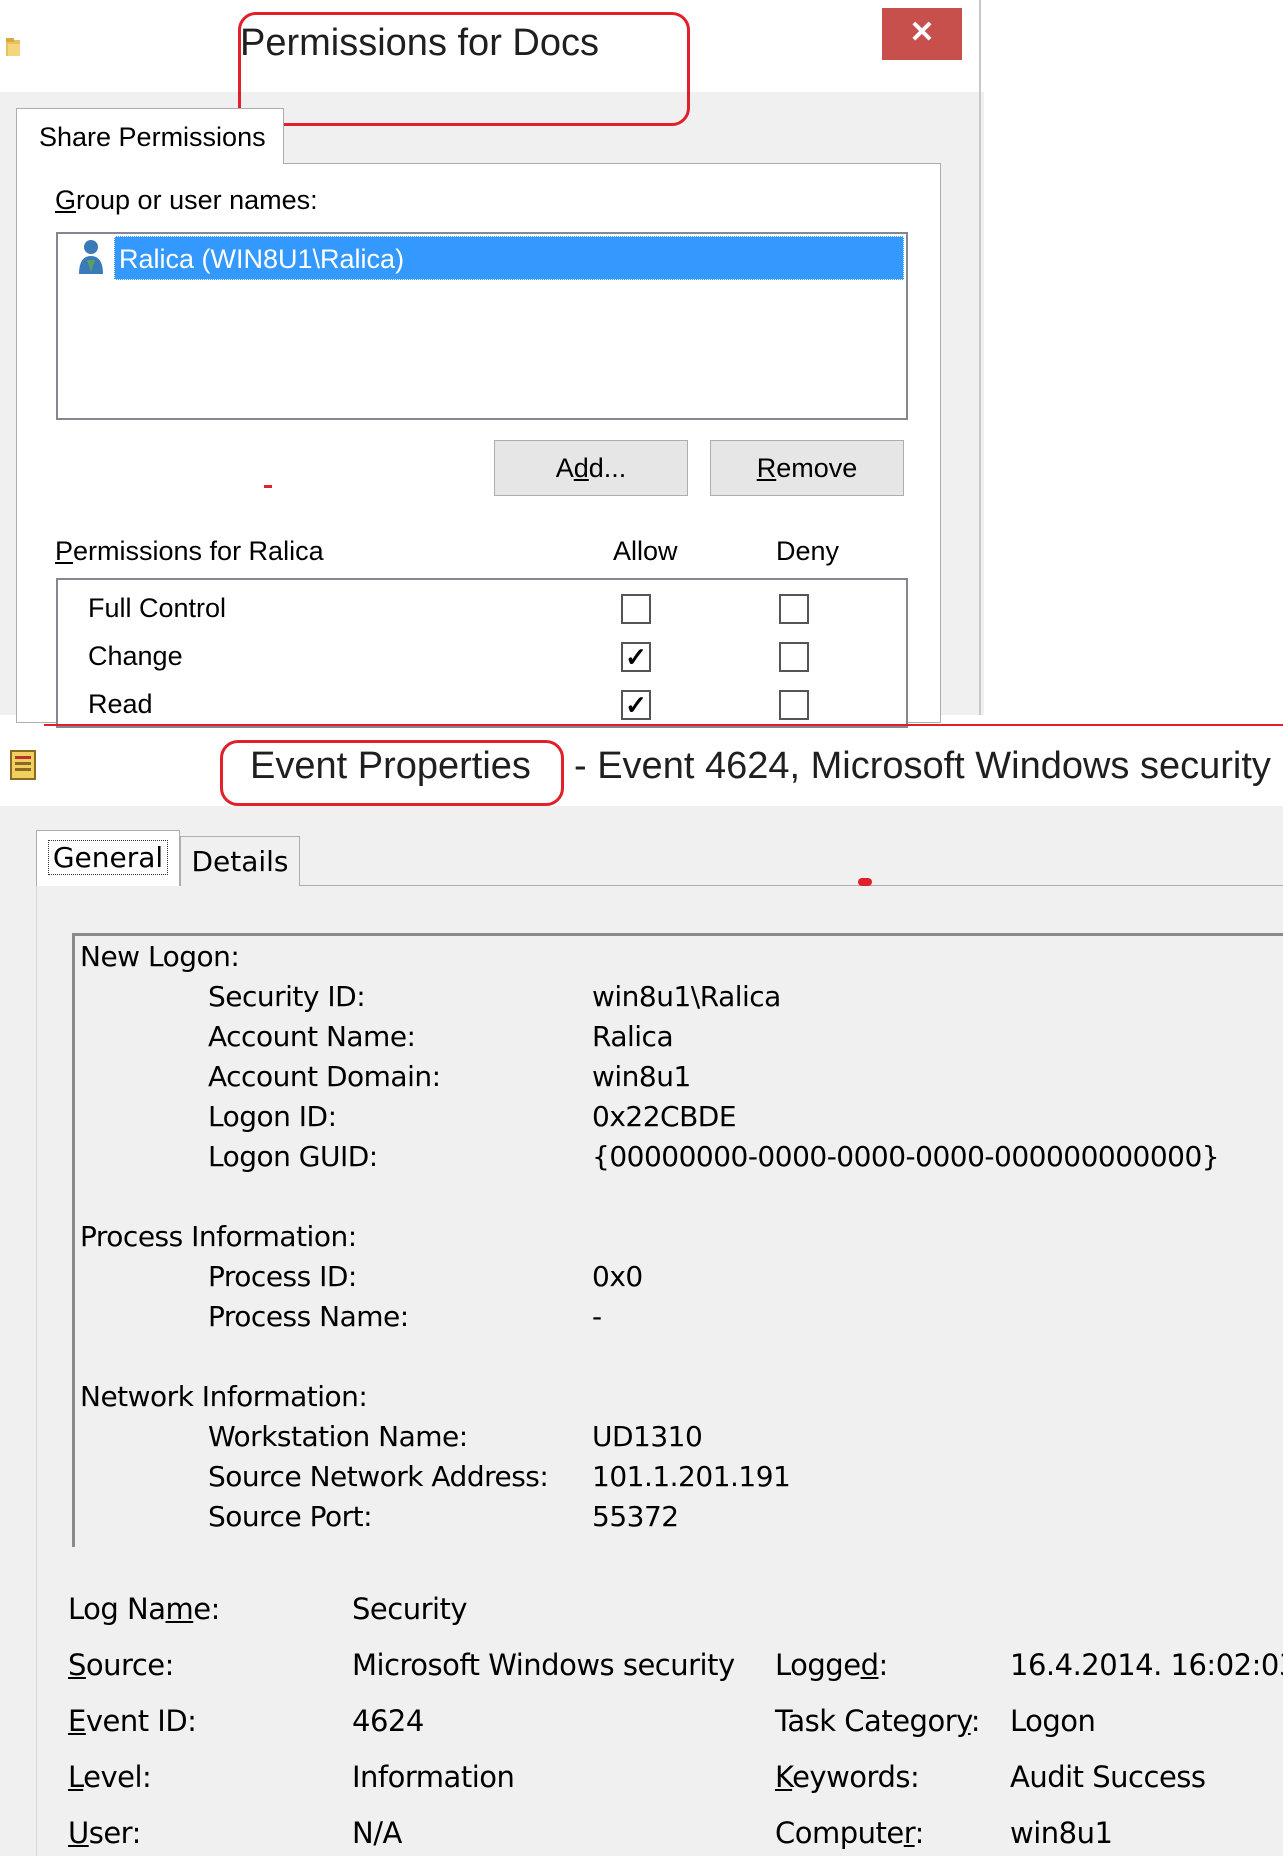 The width and height of the screenshot is (1283, 1856). I want to click on field-label: Logon GUID:, so click(293, 1156).